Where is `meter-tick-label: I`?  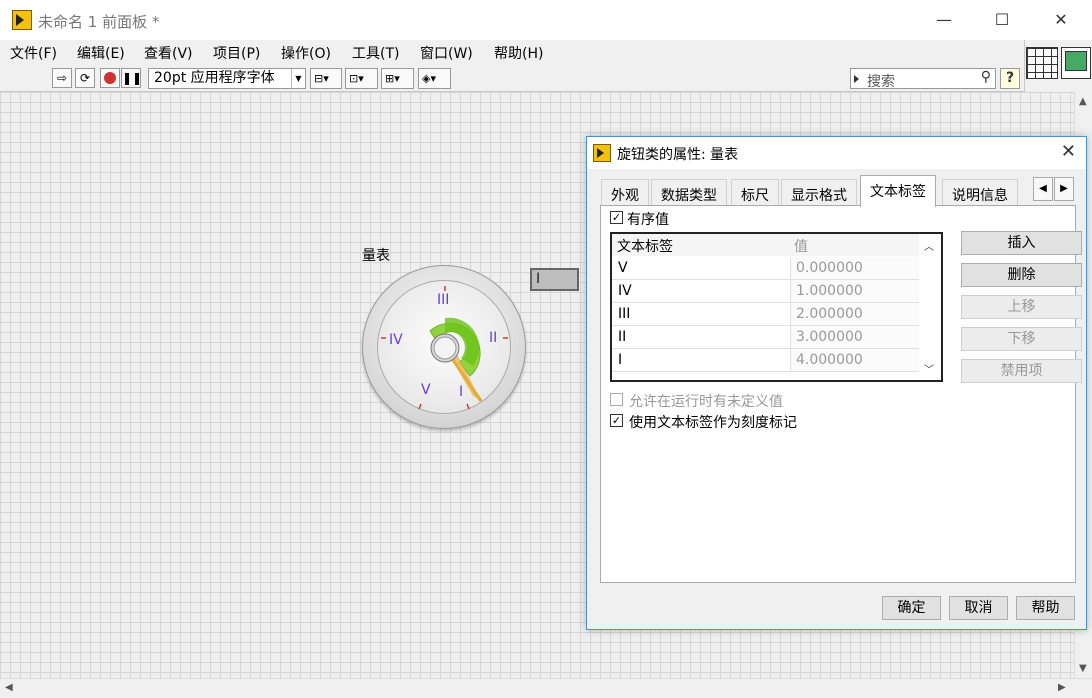
meter-tick-label: I is located at coordinates (461, 392).